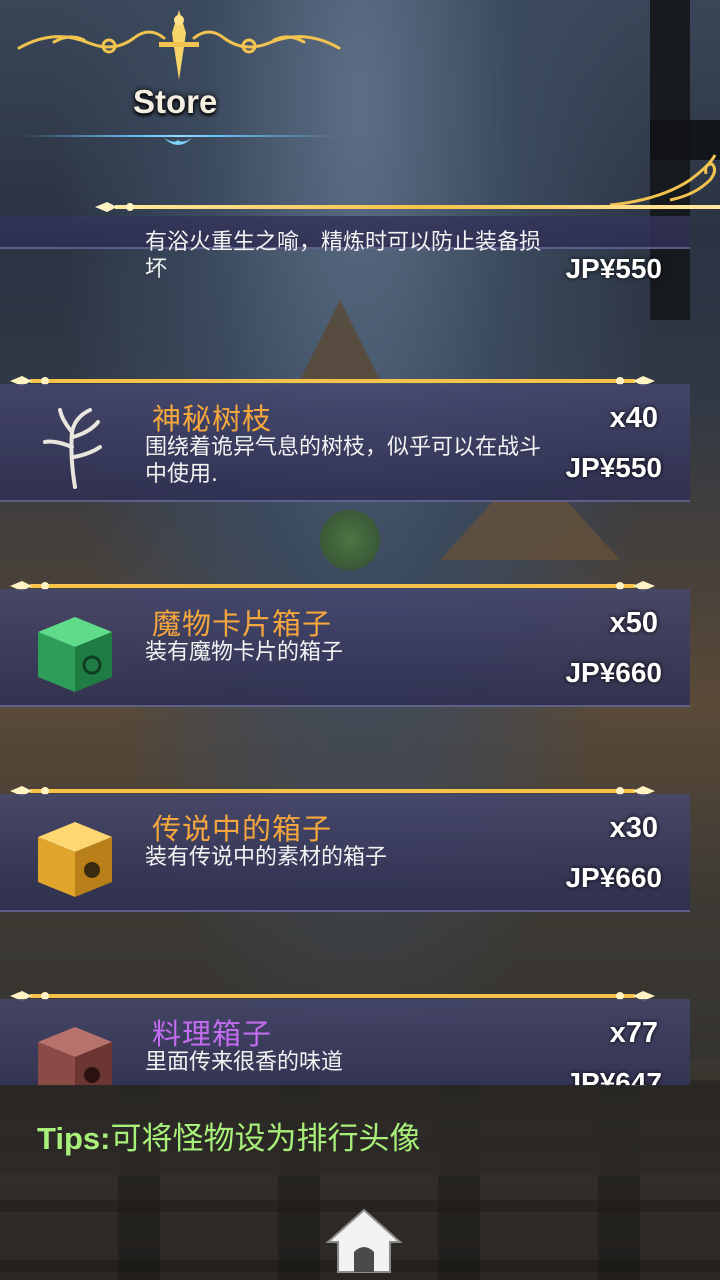 The height and width of the screenshot is (1280, 720). Describe the element at coordinates (360, 1037) in the screenshot. I see `store-item-row: 料理箱子 里面传来很香的味道 x77 JP¥647` at that location.